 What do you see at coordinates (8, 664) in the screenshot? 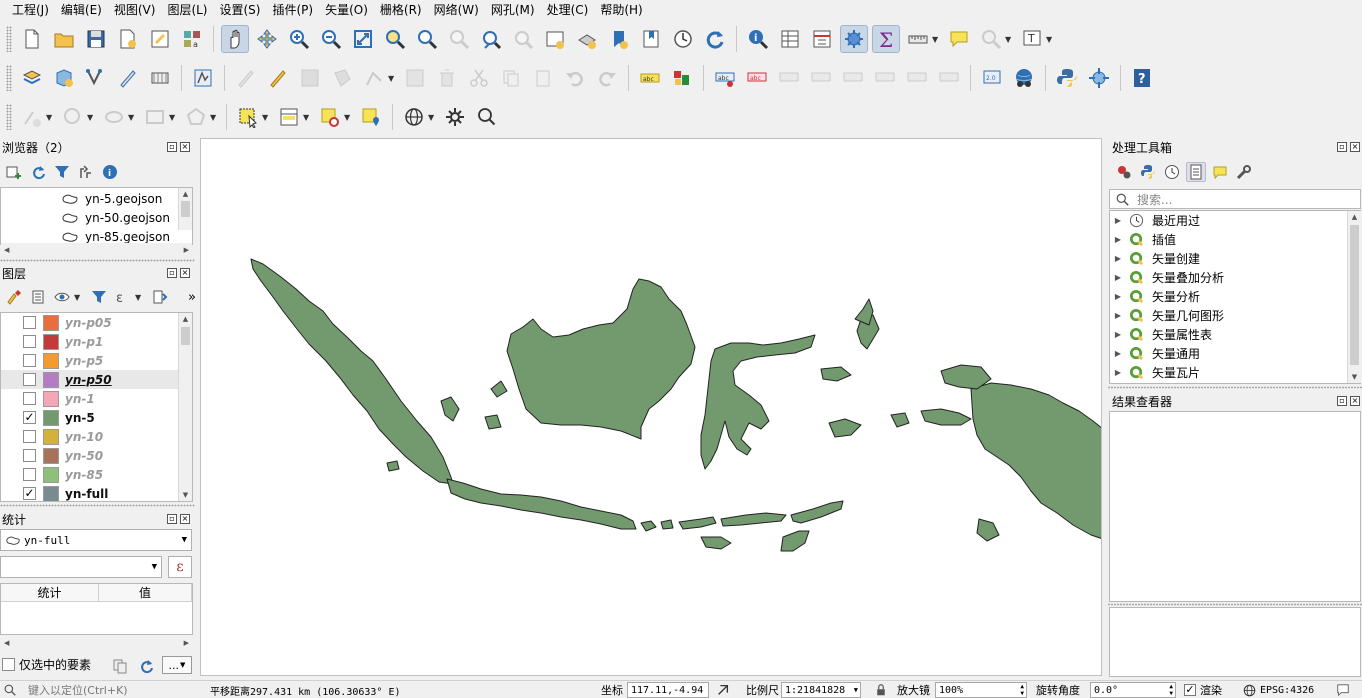
I see `selected-only-checkbox` at bounding box center [8, 664].